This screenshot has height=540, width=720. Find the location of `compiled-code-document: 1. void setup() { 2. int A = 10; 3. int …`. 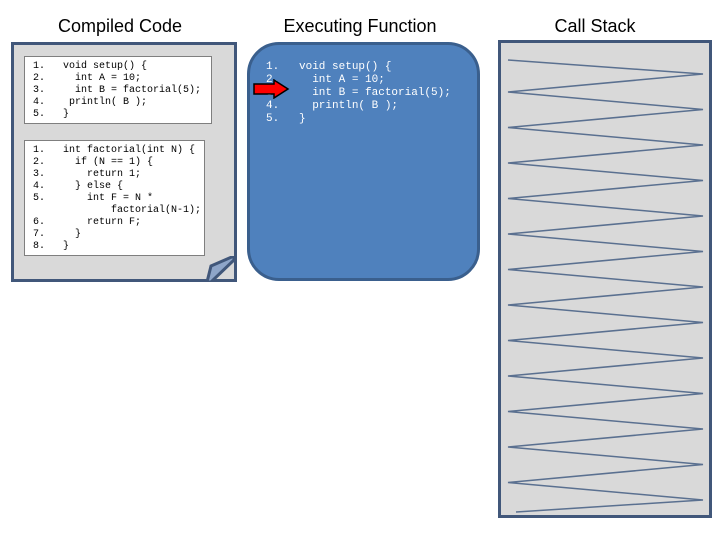

compiled-code-document: 1. void setup() { 2. int A = 10; 3. int … is located at coordinates (124, 162).